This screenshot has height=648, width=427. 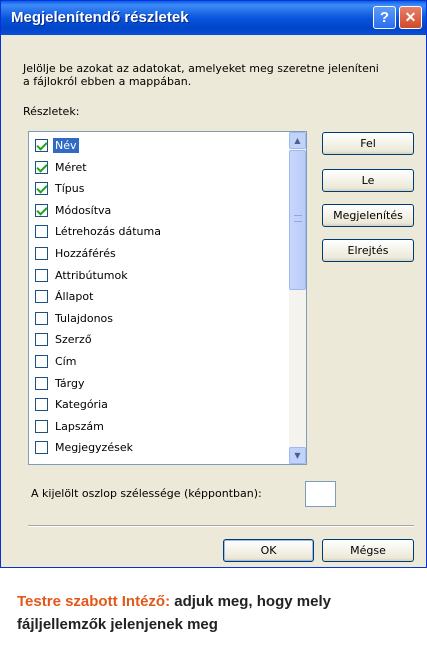 I want to click on scroll-up-arrow: ▲, so click(x=297, y=140).